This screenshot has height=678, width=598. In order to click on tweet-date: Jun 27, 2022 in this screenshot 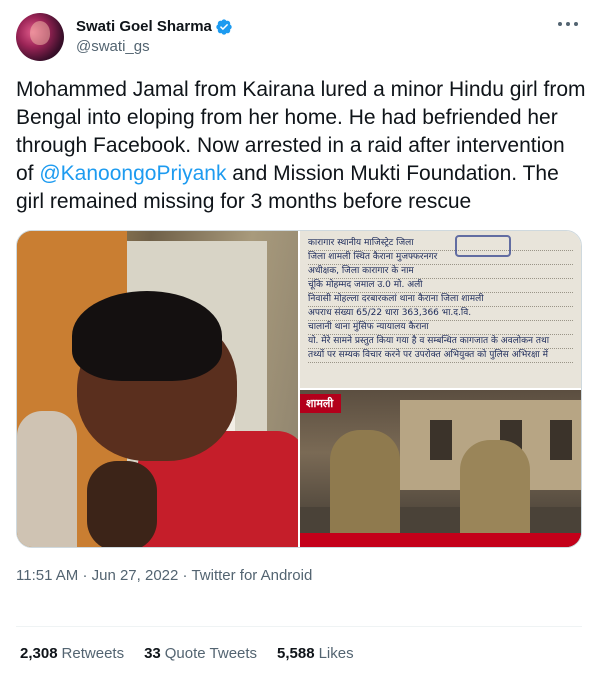, I will do `click(135, 575)`.